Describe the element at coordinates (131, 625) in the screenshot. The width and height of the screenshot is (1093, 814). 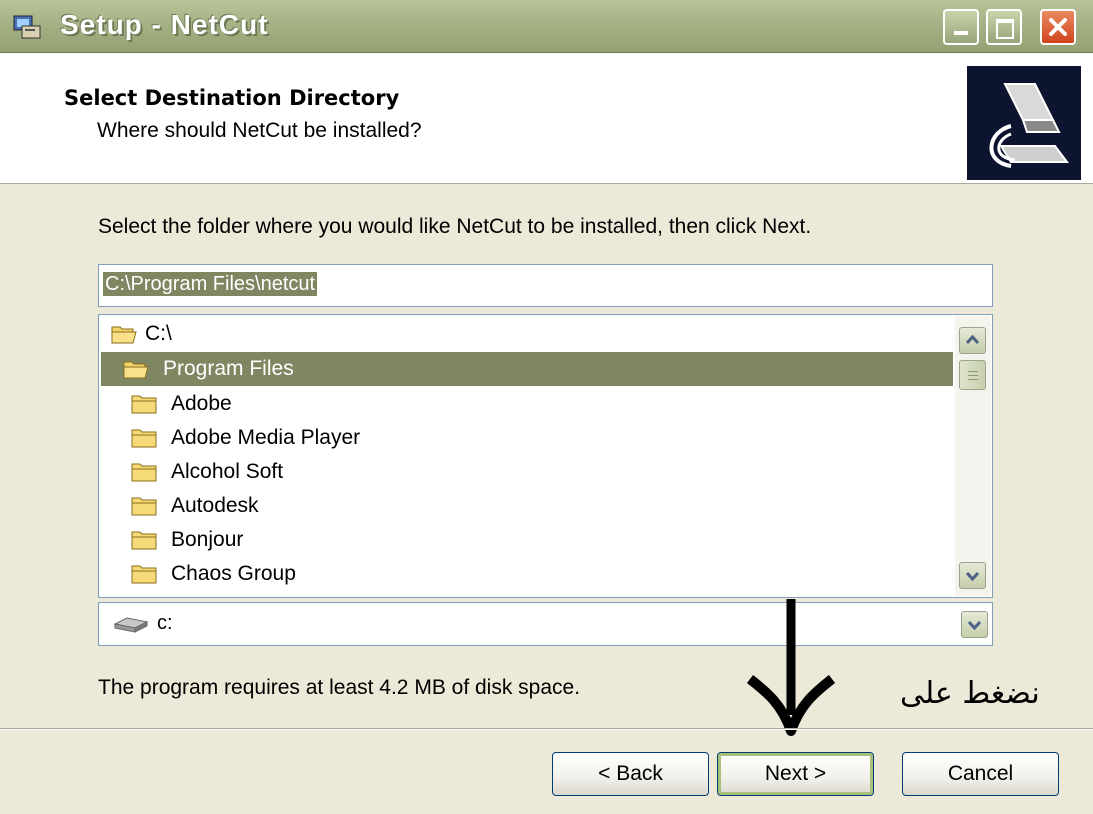
I see `hard-drive-icon` at that location.